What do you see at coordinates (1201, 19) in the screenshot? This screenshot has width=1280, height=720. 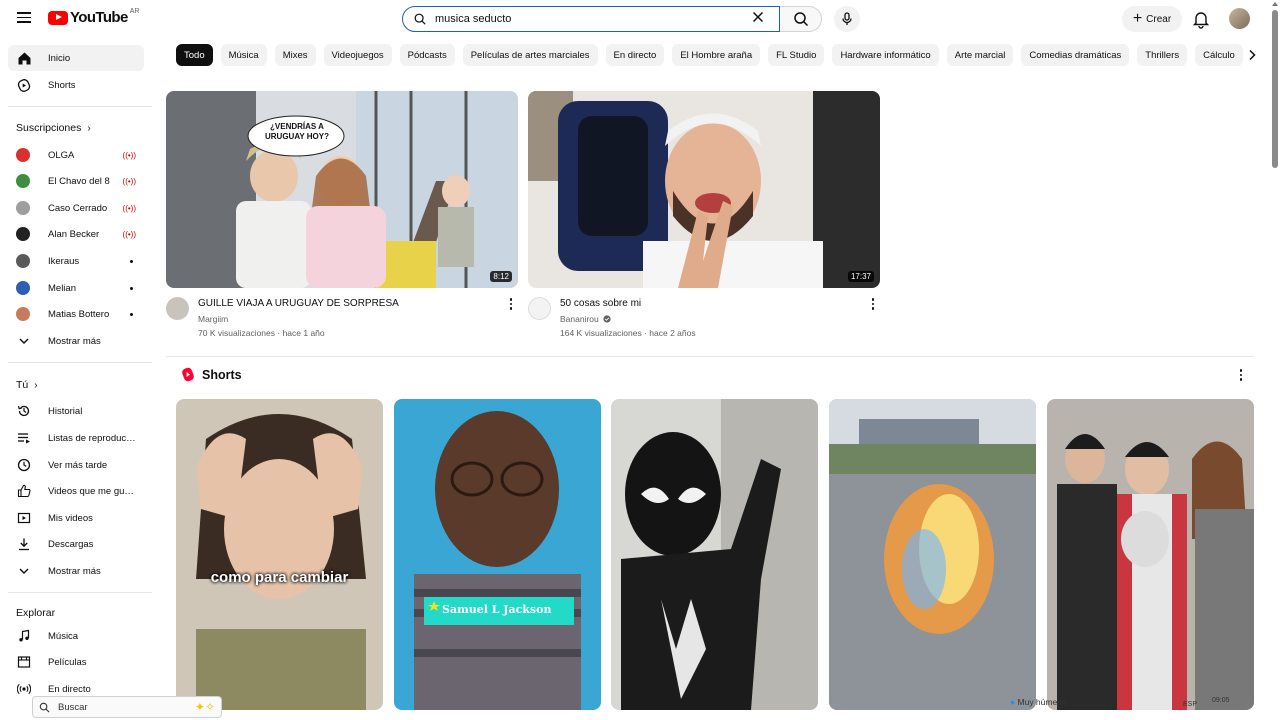 I see `notifications-button` at bounding box center [1201, 19].